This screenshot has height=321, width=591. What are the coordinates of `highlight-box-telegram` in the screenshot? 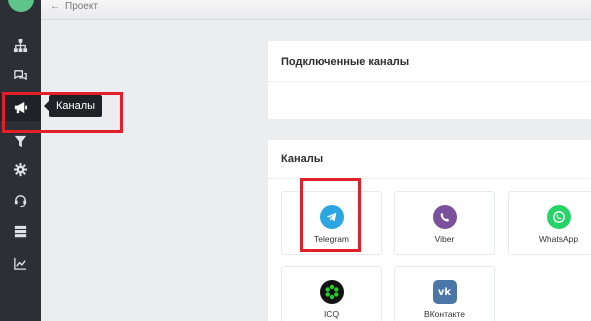 It's located at (330, 215).